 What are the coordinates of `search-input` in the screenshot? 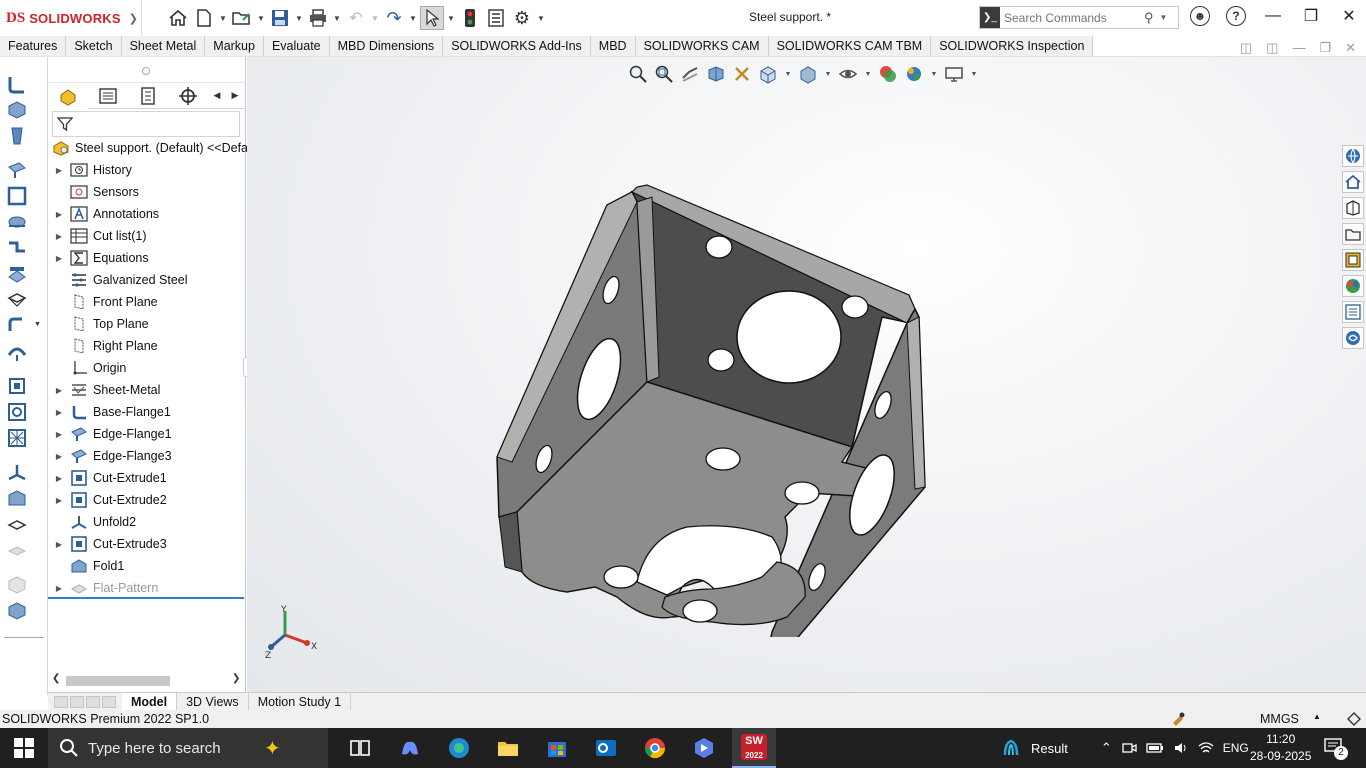 It's located at (1074, 17).